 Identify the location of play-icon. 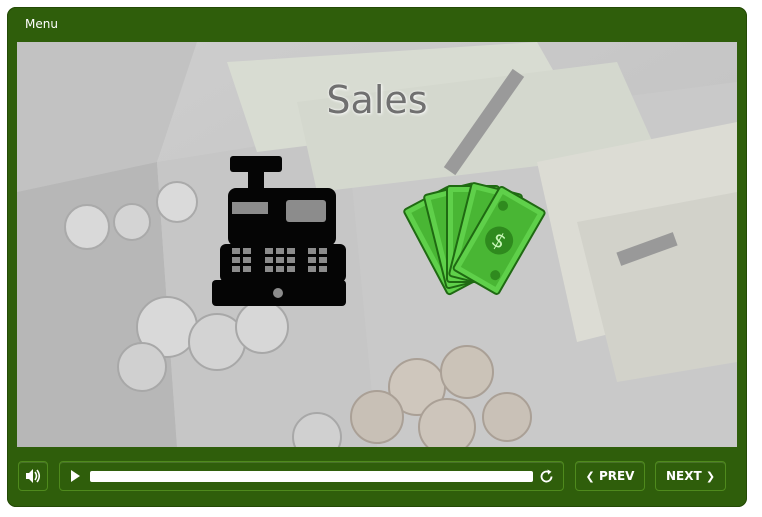
(75, 476).